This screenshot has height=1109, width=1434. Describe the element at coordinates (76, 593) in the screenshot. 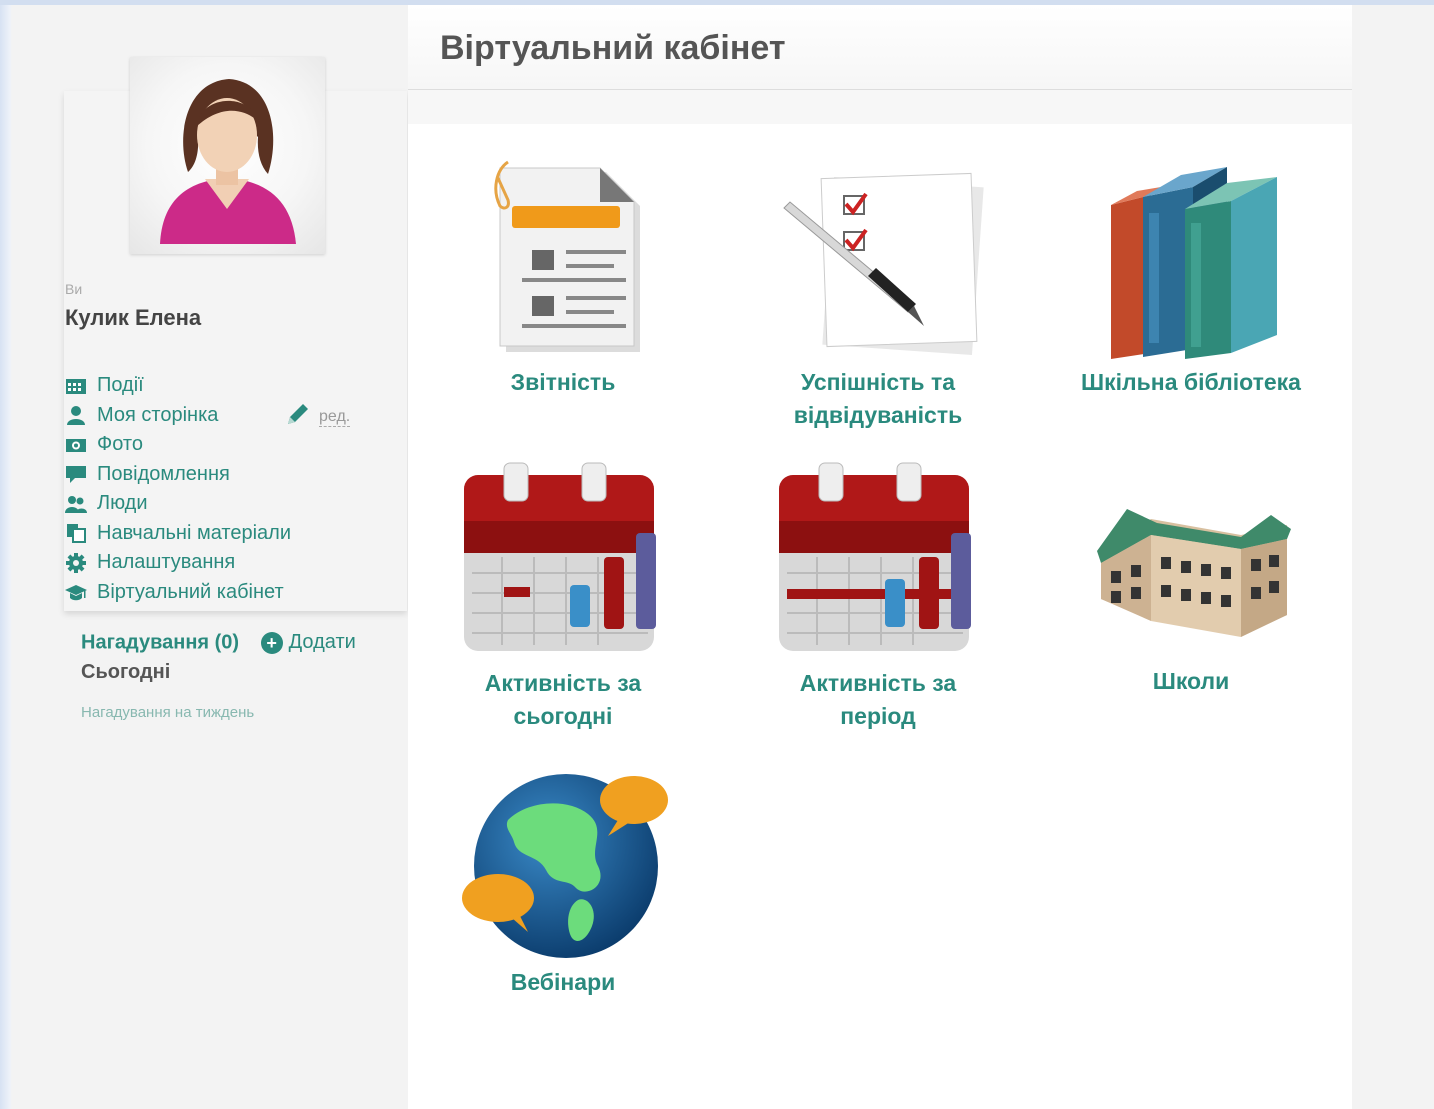

I see `graduation-cap-icon` at that location.